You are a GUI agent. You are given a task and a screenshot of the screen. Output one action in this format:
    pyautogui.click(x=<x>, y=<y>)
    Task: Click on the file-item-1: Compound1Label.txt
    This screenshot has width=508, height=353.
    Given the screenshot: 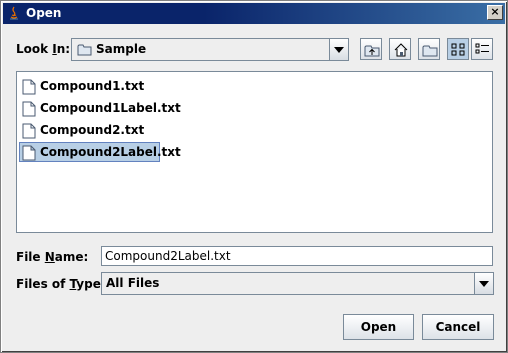 What is the action you would take?
    pyautogui.click(x=100, y=108)
    